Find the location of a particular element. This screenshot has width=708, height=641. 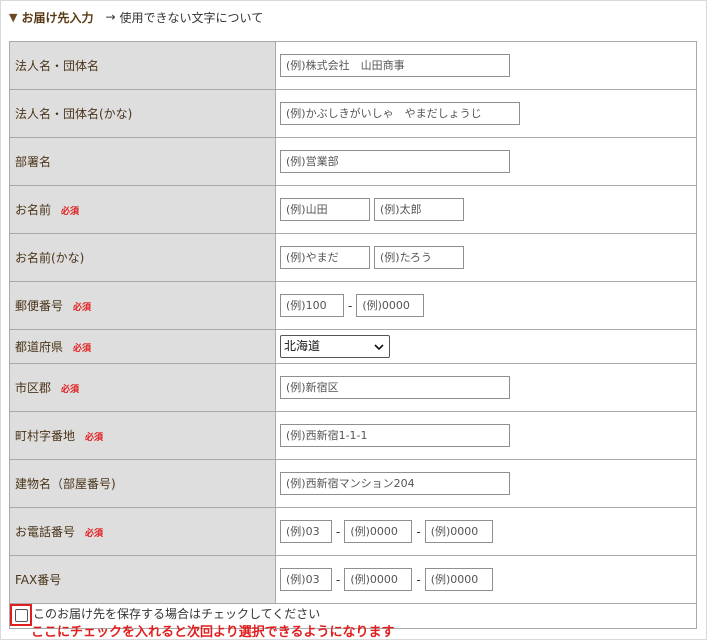

unusable-characters-link: 使用できない文字について is located at coordinates (192, 17).